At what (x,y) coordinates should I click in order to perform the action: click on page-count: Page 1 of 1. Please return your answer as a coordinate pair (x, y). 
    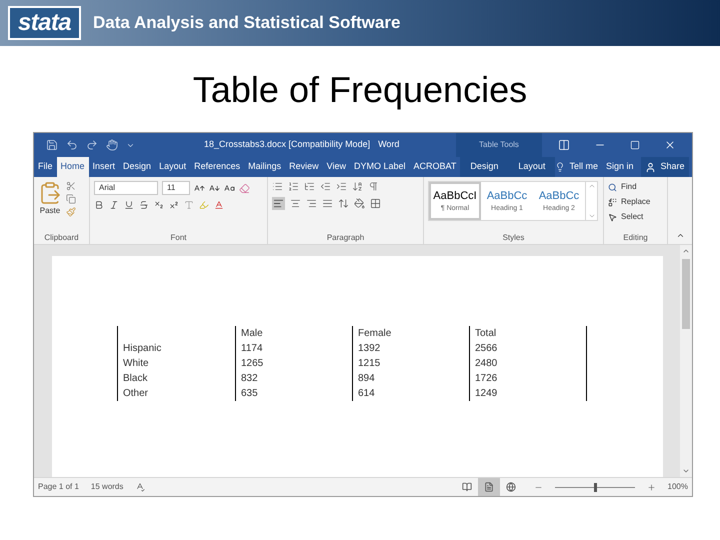
    Looking at the image, I should click on (58, 487).